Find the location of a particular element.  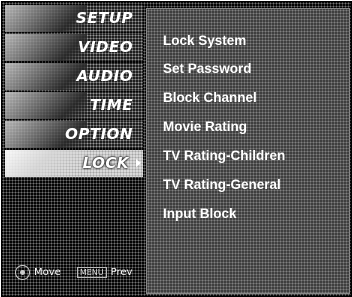

time-thumbnail-icon is located at coordinates (46, 105).